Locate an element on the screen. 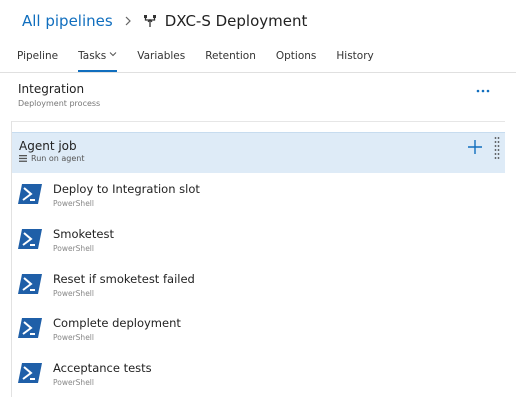 The height and width of the screenshot is (397, 516). all-pipelines-link: All pipelines is located at coordinates (67, 21).